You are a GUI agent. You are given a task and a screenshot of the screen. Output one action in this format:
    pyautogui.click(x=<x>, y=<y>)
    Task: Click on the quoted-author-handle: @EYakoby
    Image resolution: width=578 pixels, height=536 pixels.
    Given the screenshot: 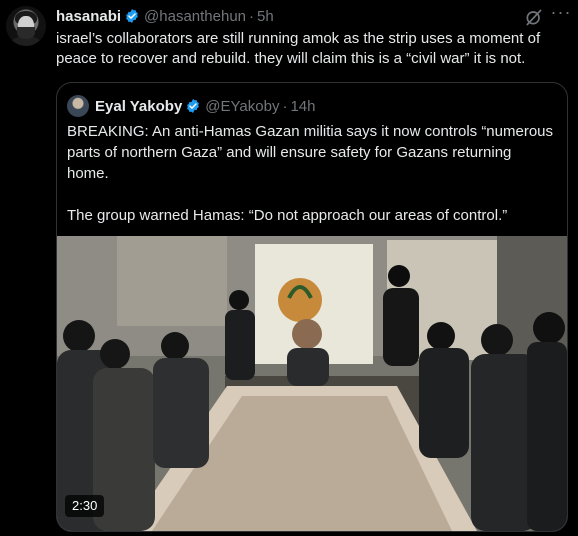 What is the action you would take?
    pyautogui.click(x=242, y=106)
    